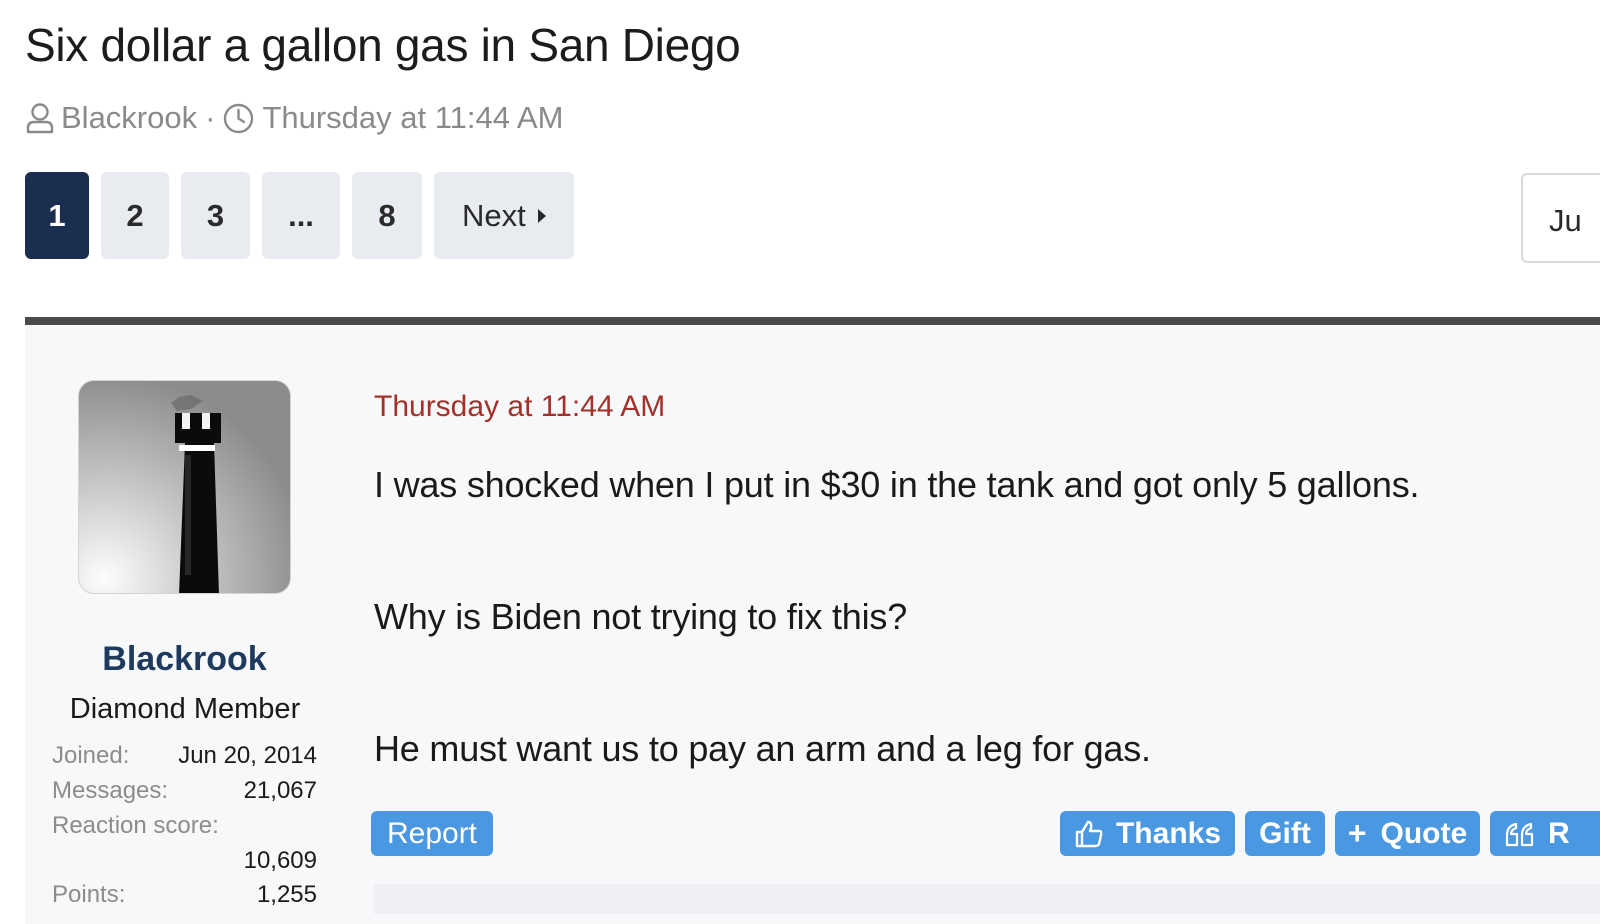 This screenshot has width=1600, height=924. Describe the element at coordinates (184, 487) in the screenshot. I see `avatar` at that location.